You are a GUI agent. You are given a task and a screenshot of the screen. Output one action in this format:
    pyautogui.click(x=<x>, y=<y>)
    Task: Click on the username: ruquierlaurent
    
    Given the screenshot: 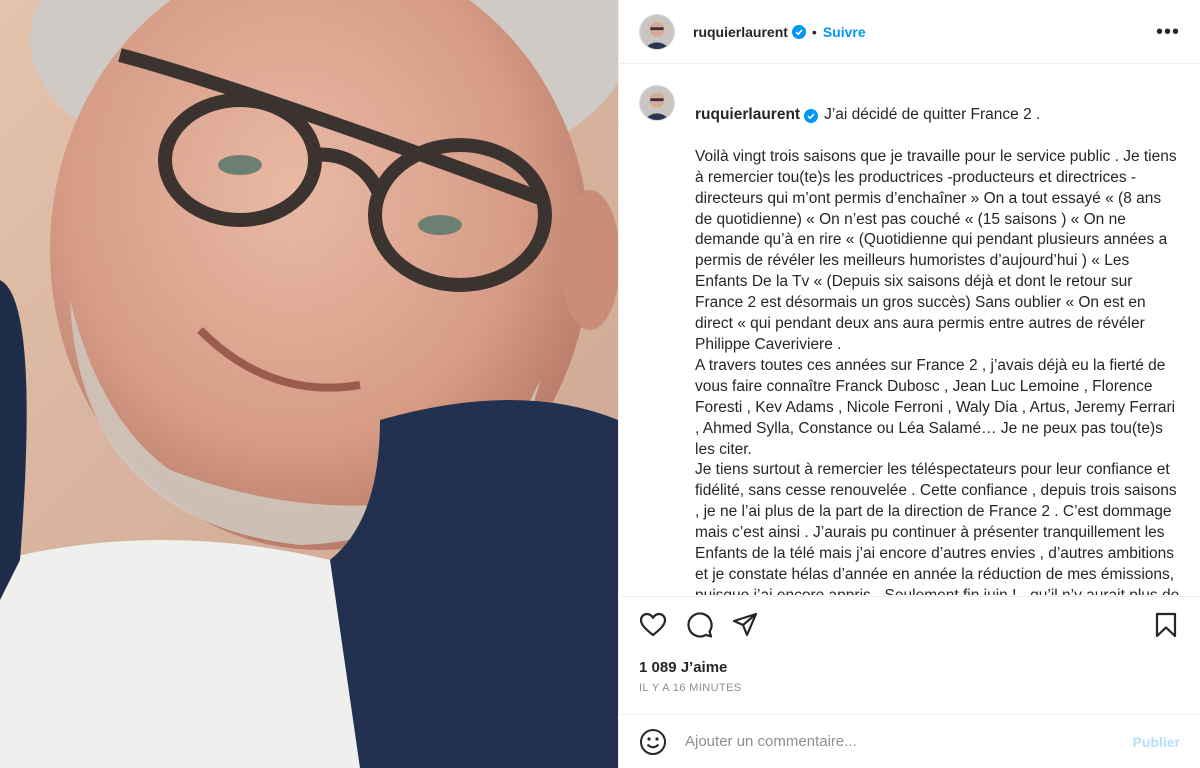 What is the action you would take?
    pyautogui.click(x=740, y=32)
    